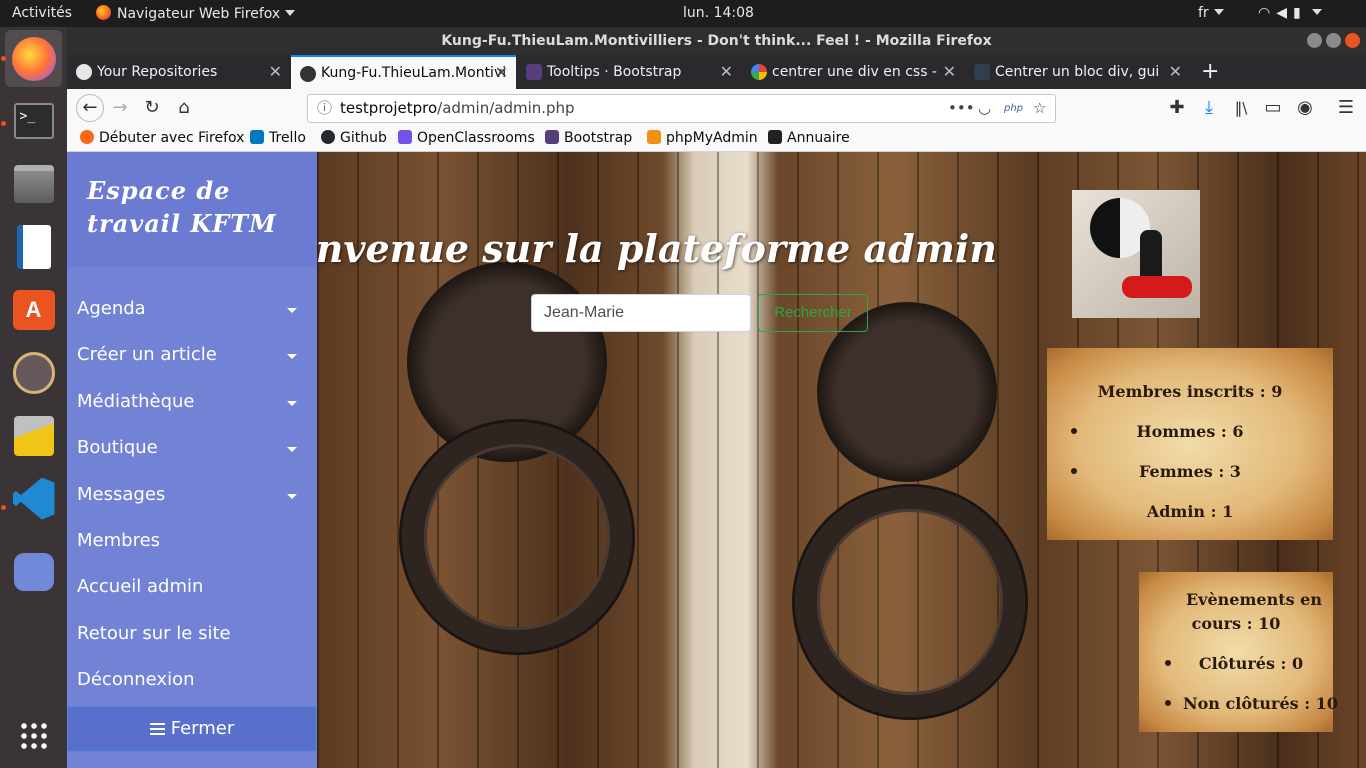 This screenshot has width=1366, height=768. Describe the element at coordinates (1241, 108) in the screenshot. I see `library-icon: ‖\` at that location.